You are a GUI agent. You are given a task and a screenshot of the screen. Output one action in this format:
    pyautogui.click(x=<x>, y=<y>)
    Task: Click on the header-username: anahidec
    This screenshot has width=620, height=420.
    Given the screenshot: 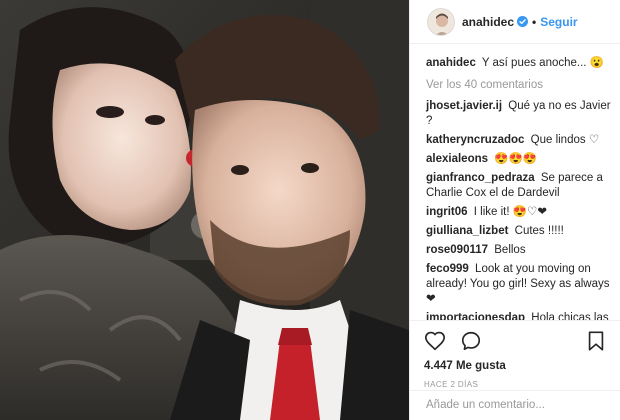 What is the action you would take?
    pyautogui.click(x=488, y=22)
    